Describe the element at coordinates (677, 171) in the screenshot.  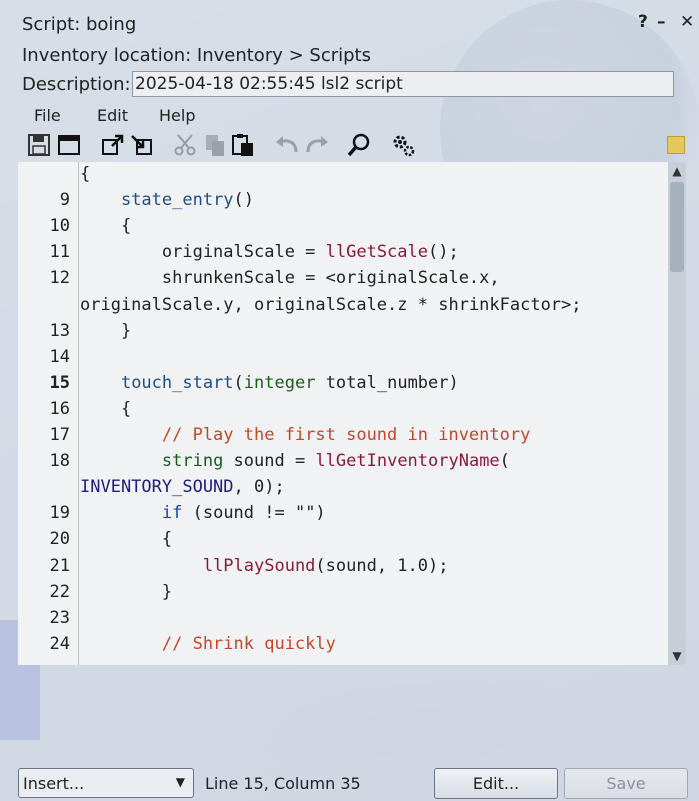
I see `scroll-up-icon: ▲` at that location.